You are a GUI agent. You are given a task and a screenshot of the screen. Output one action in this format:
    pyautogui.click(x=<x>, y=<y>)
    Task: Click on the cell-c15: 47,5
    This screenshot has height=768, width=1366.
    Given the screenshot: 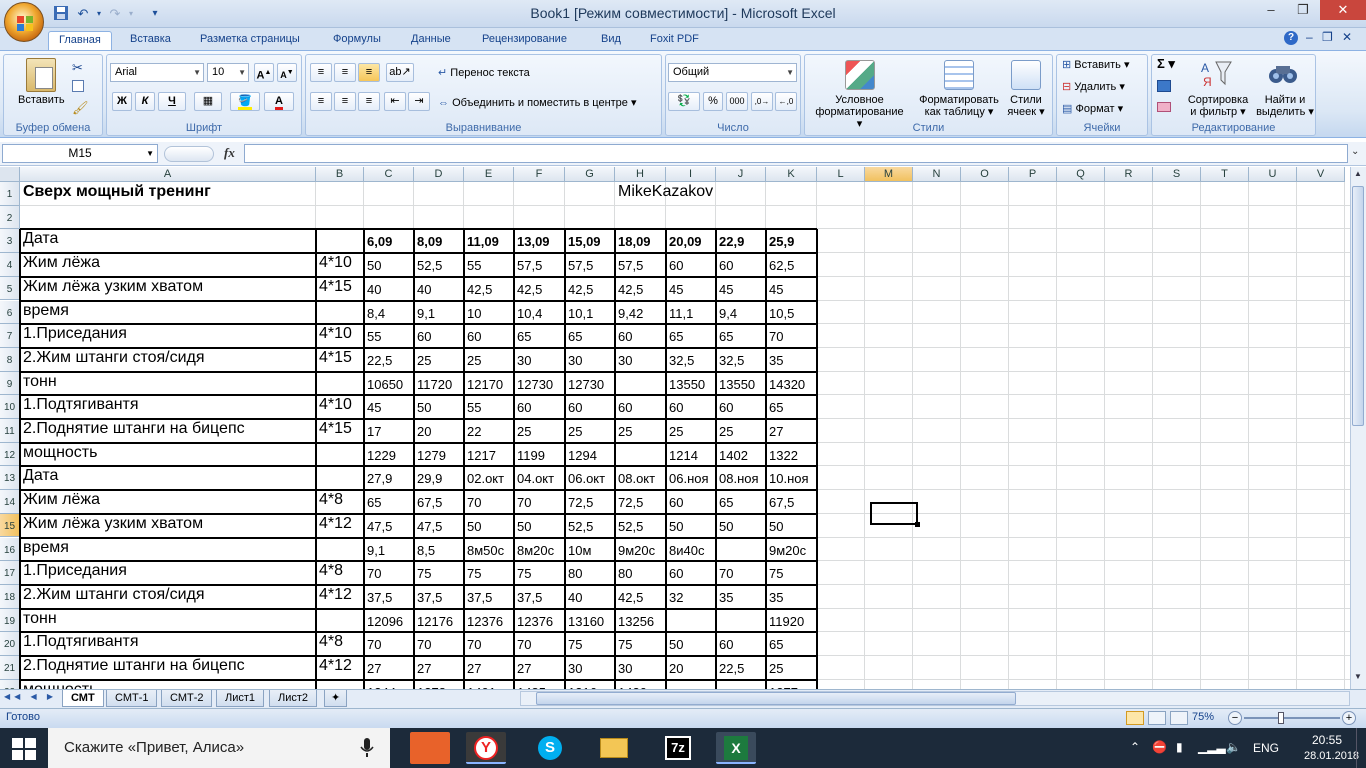 What is the action you would take?
    pyautogui.click(x=378, y=526)
    